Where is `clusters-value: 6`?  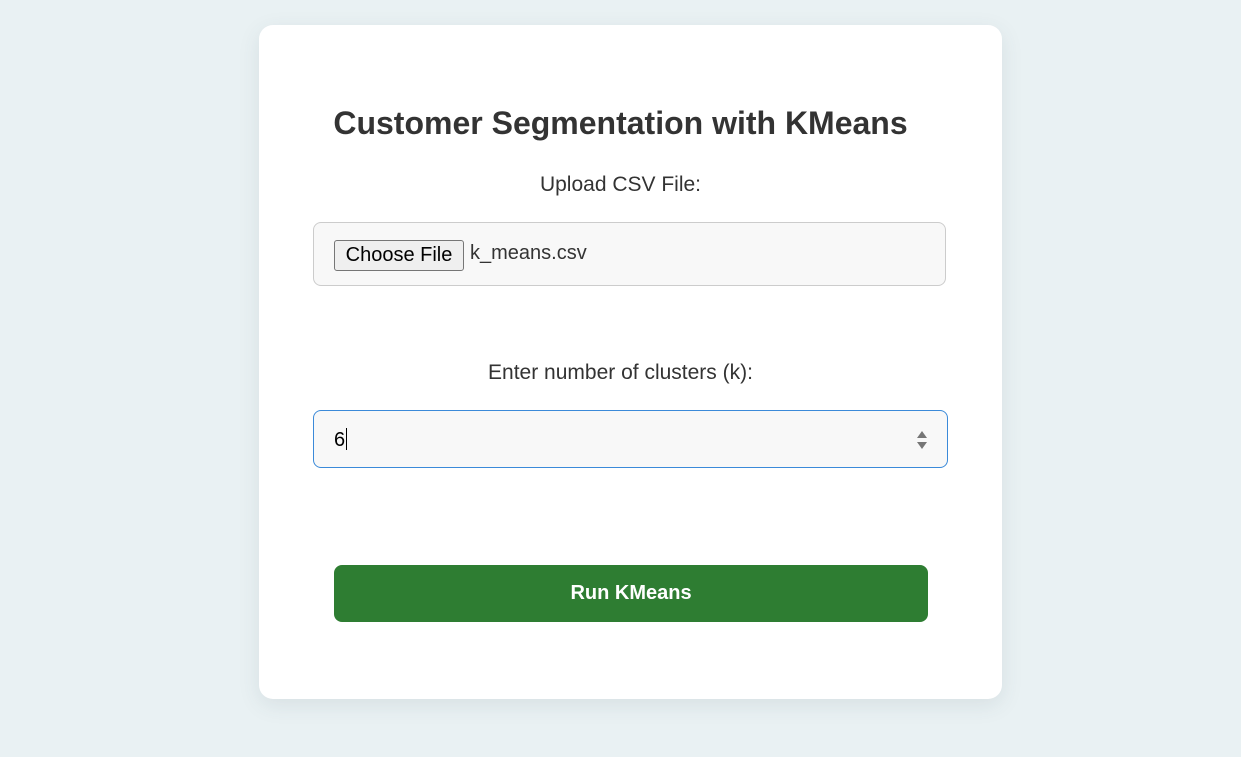
clusters-value: 6 is located at coordinates (340, 440).